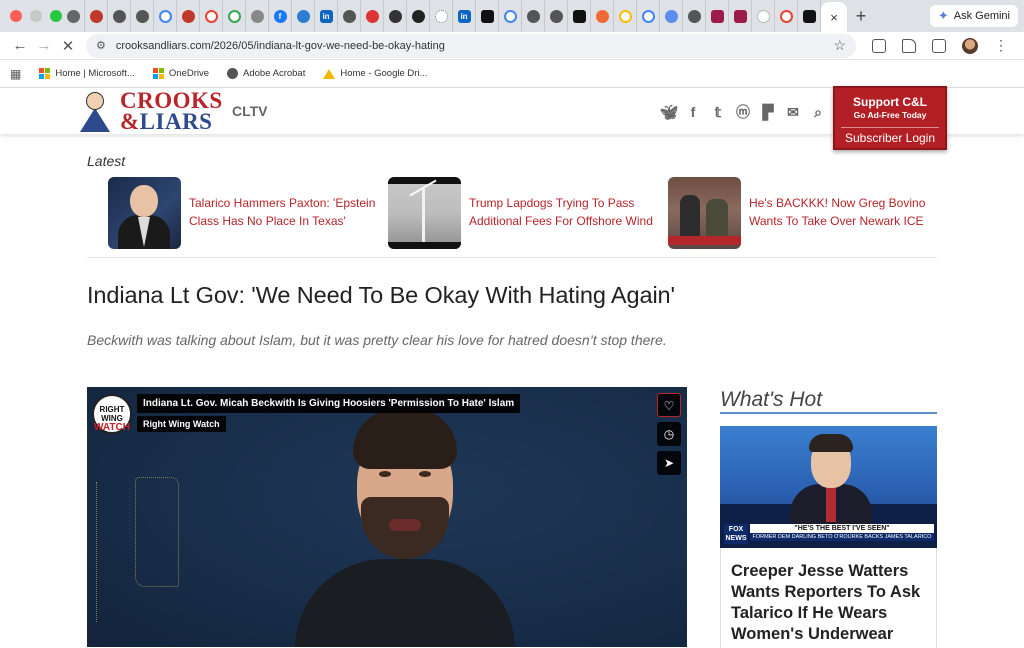 This screenshot has width=1024, height=648. What do you see at coordinates (181, 424) in the screenshot?
I see `video-channel-name: Right Wing Watch` at bounding box center [181, 424].